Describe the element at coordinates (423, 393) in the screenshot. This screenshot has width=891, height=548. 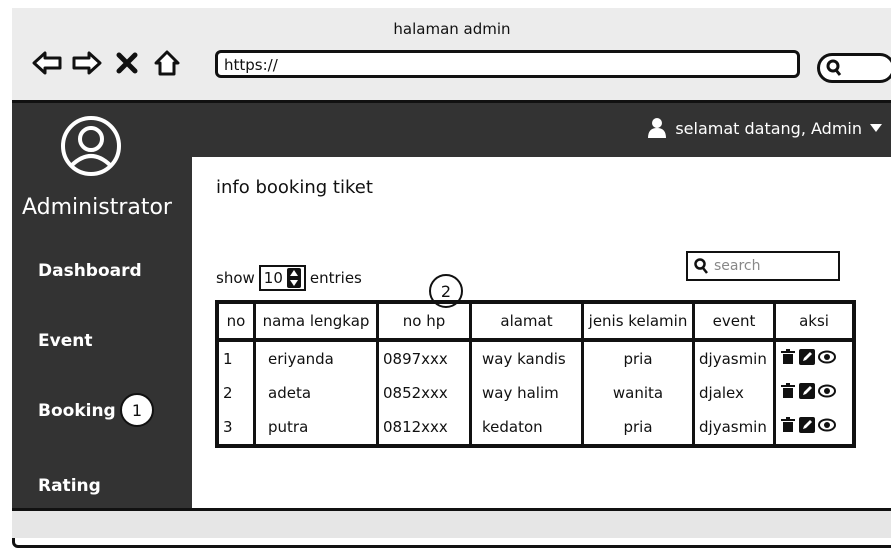
I see `cell-hp: 0852xxx` at that location.